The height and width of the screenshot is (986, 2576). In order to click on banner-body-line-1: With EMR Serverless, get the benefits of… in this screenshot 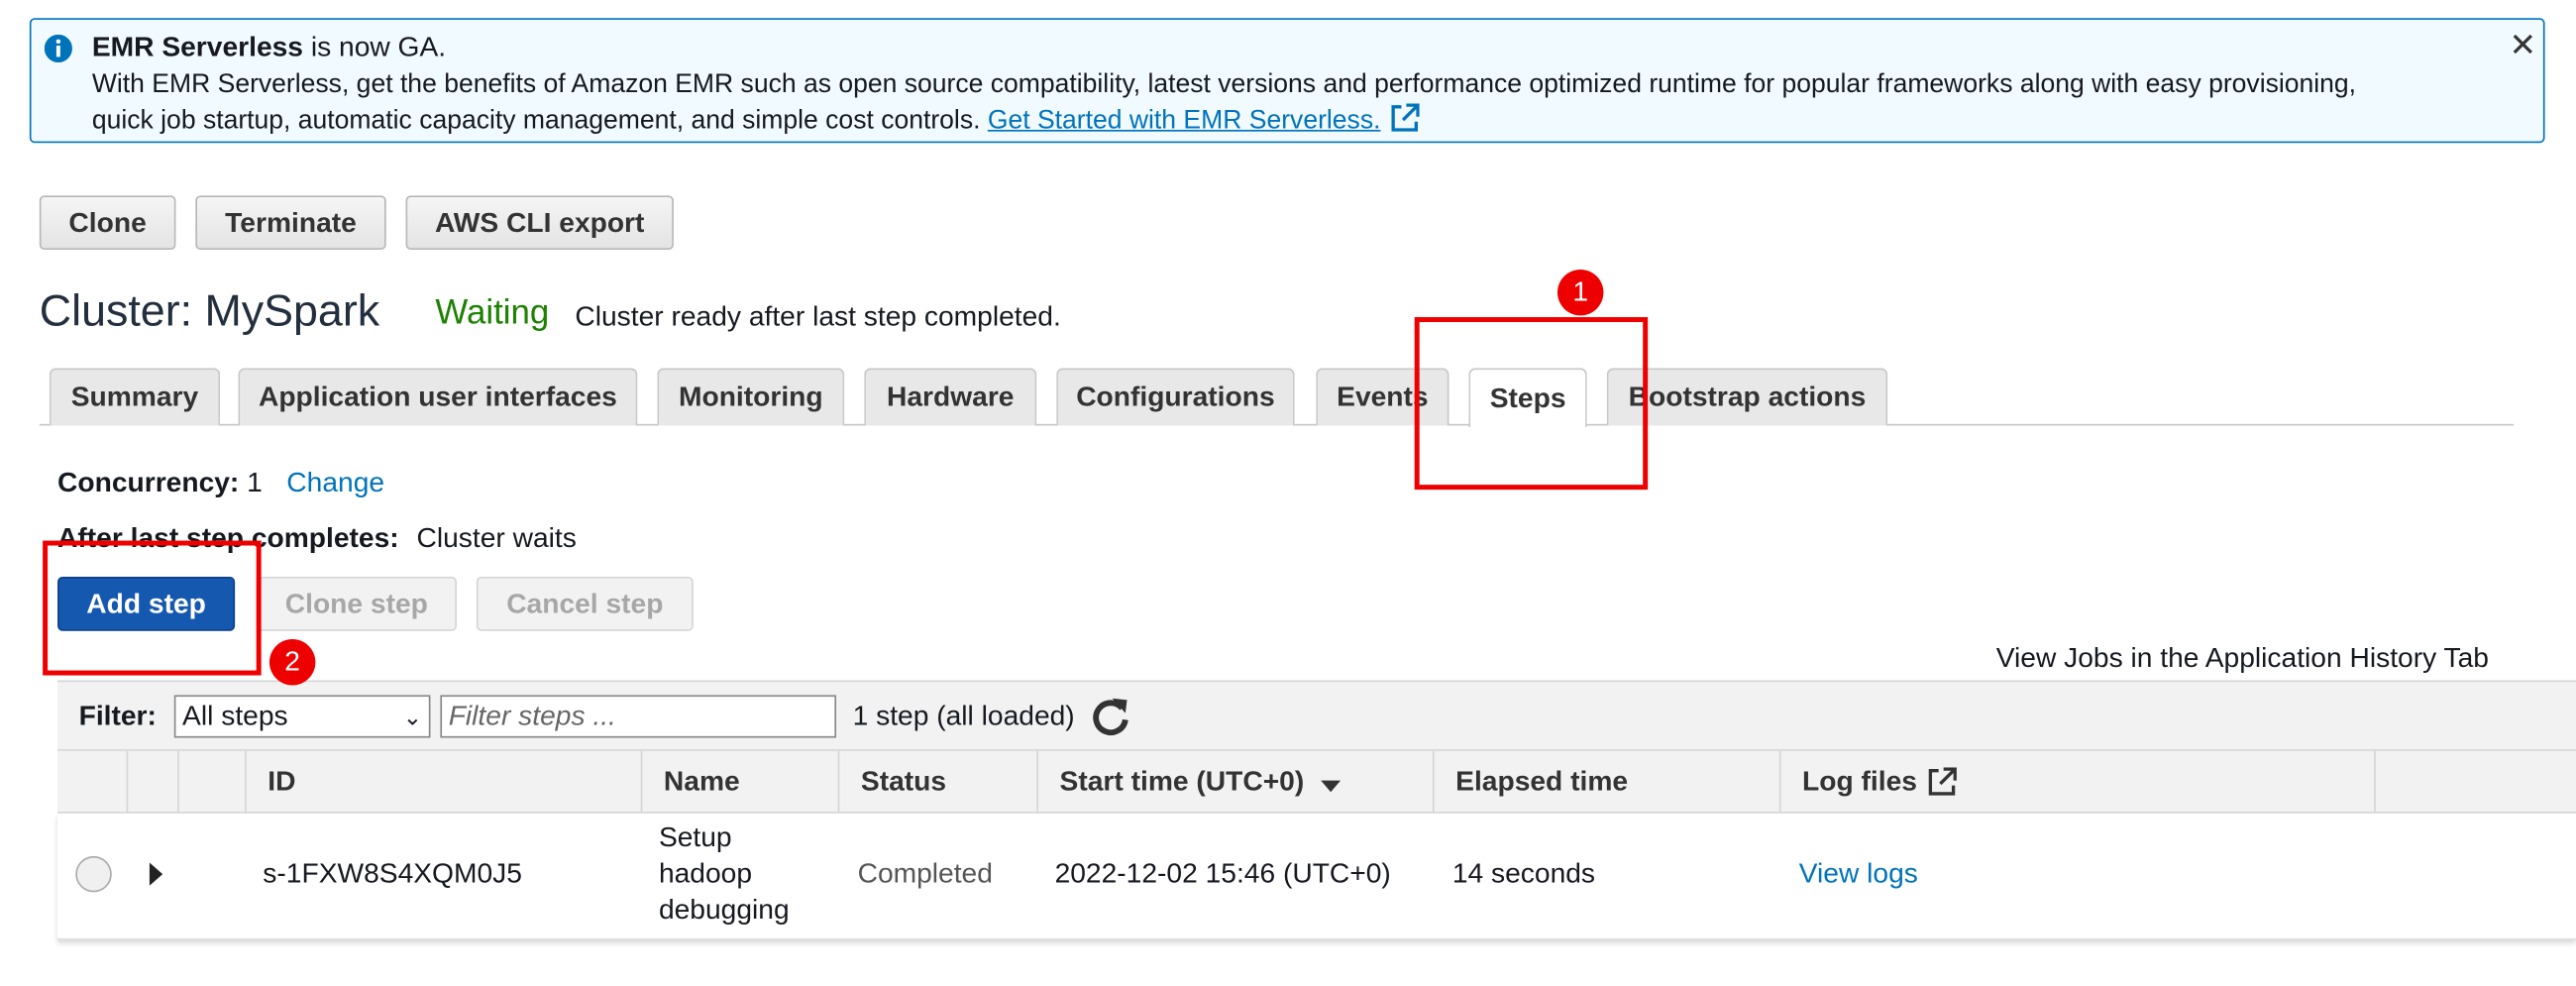, I will do `click(1224, 84)`.